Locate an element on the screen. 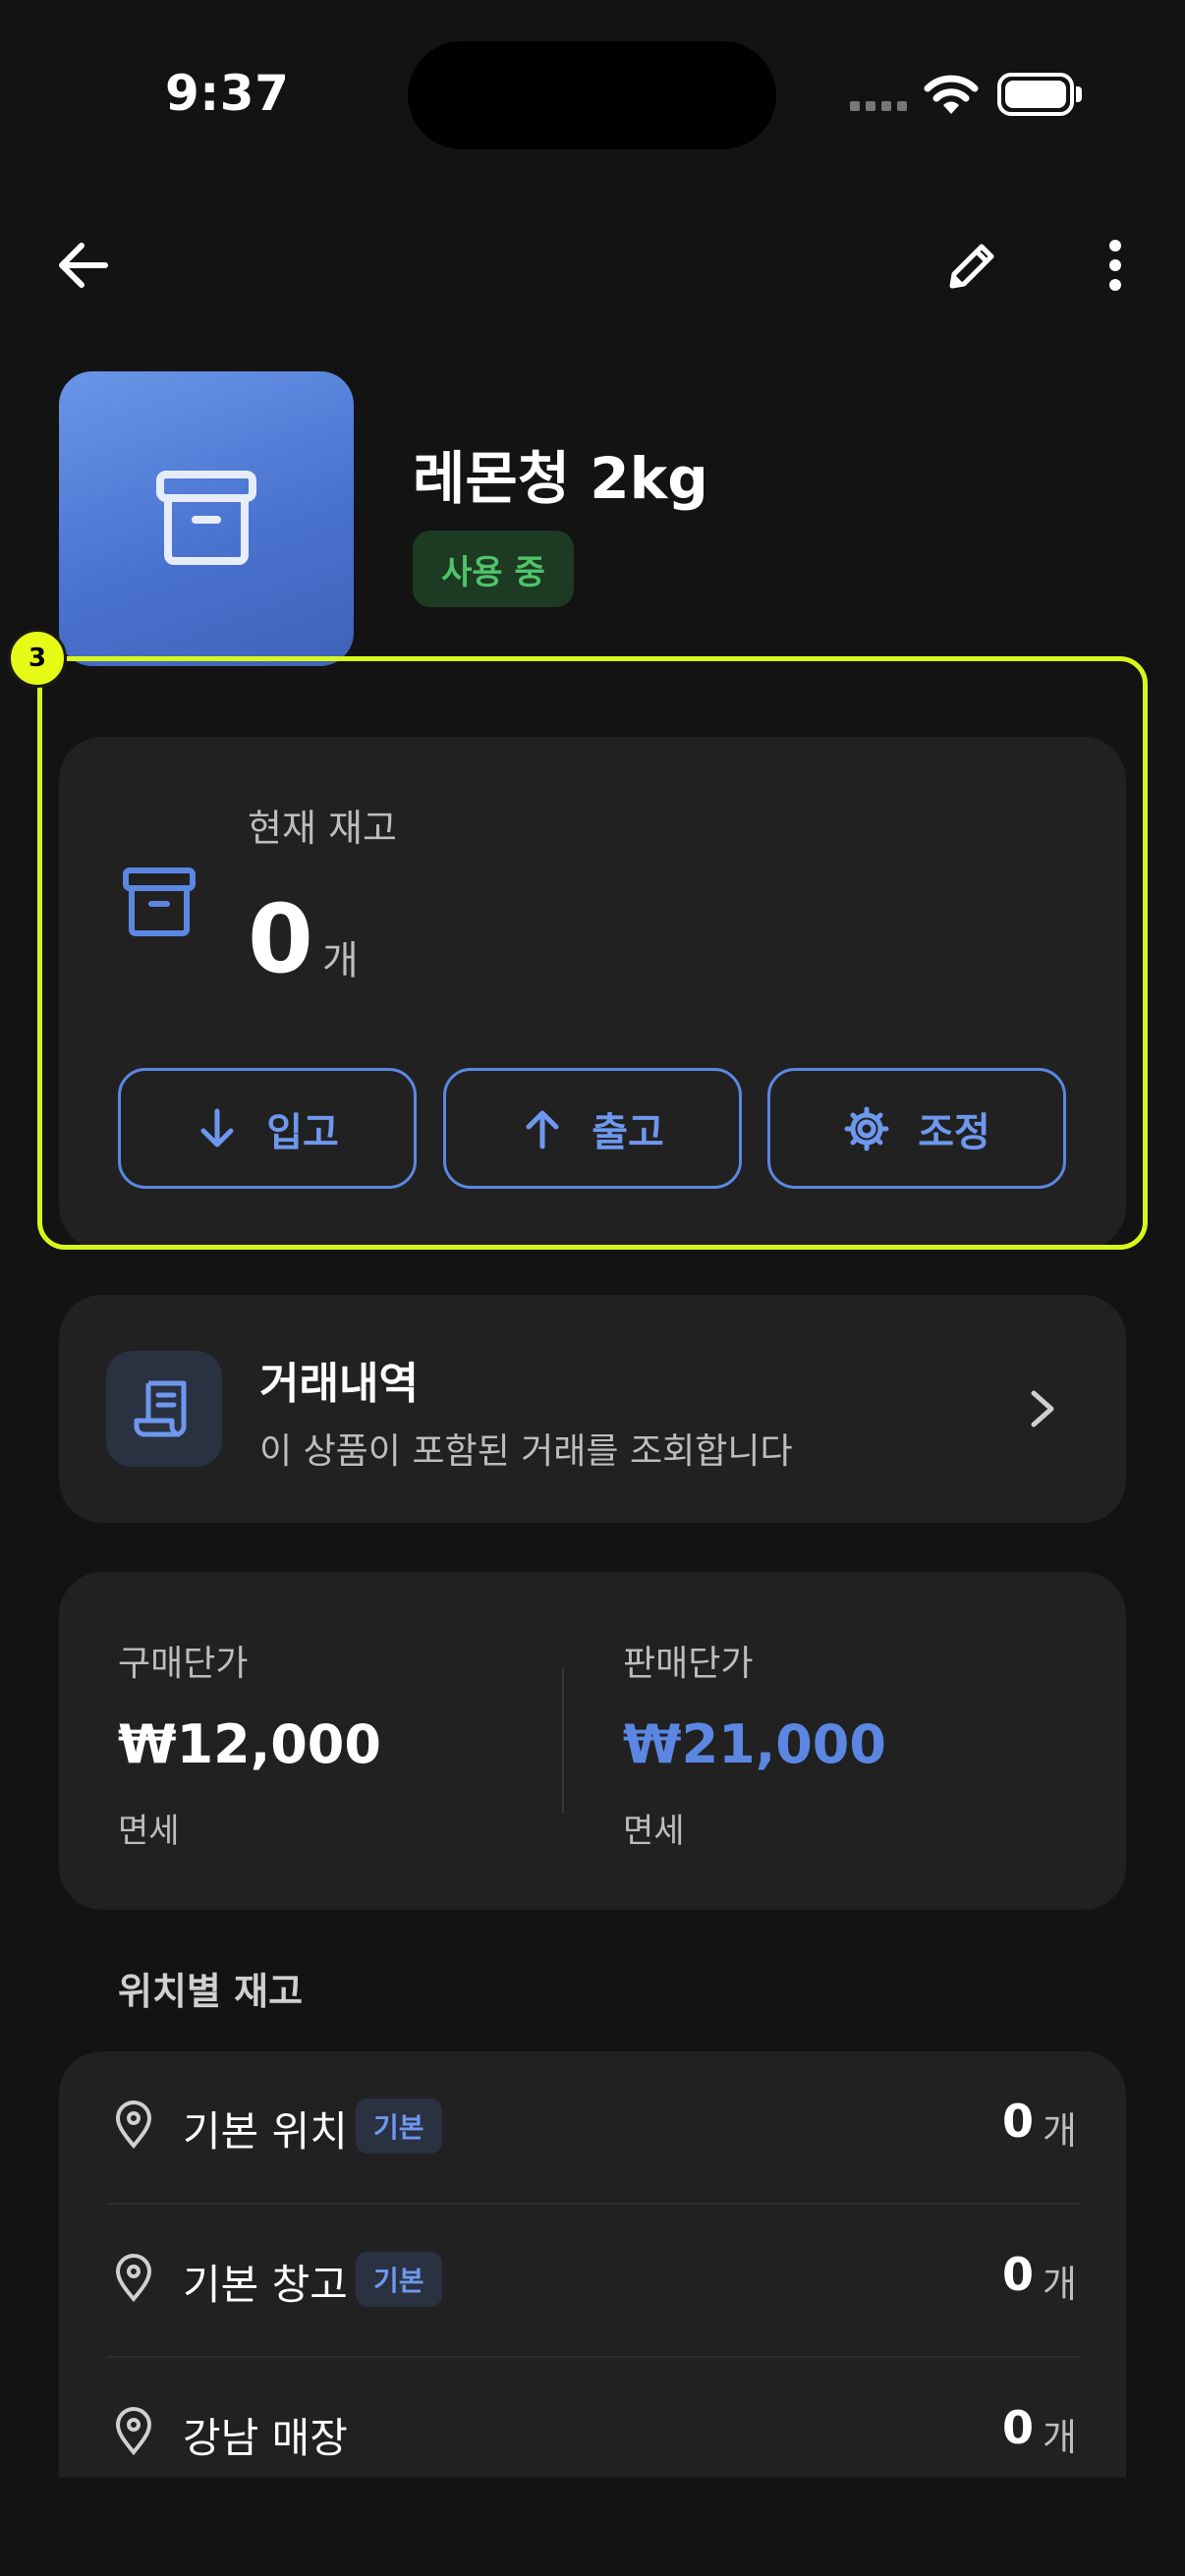 The height and width of the screenshot is (2576, 1185). dynamic-island is located at coordinates (592, 95).